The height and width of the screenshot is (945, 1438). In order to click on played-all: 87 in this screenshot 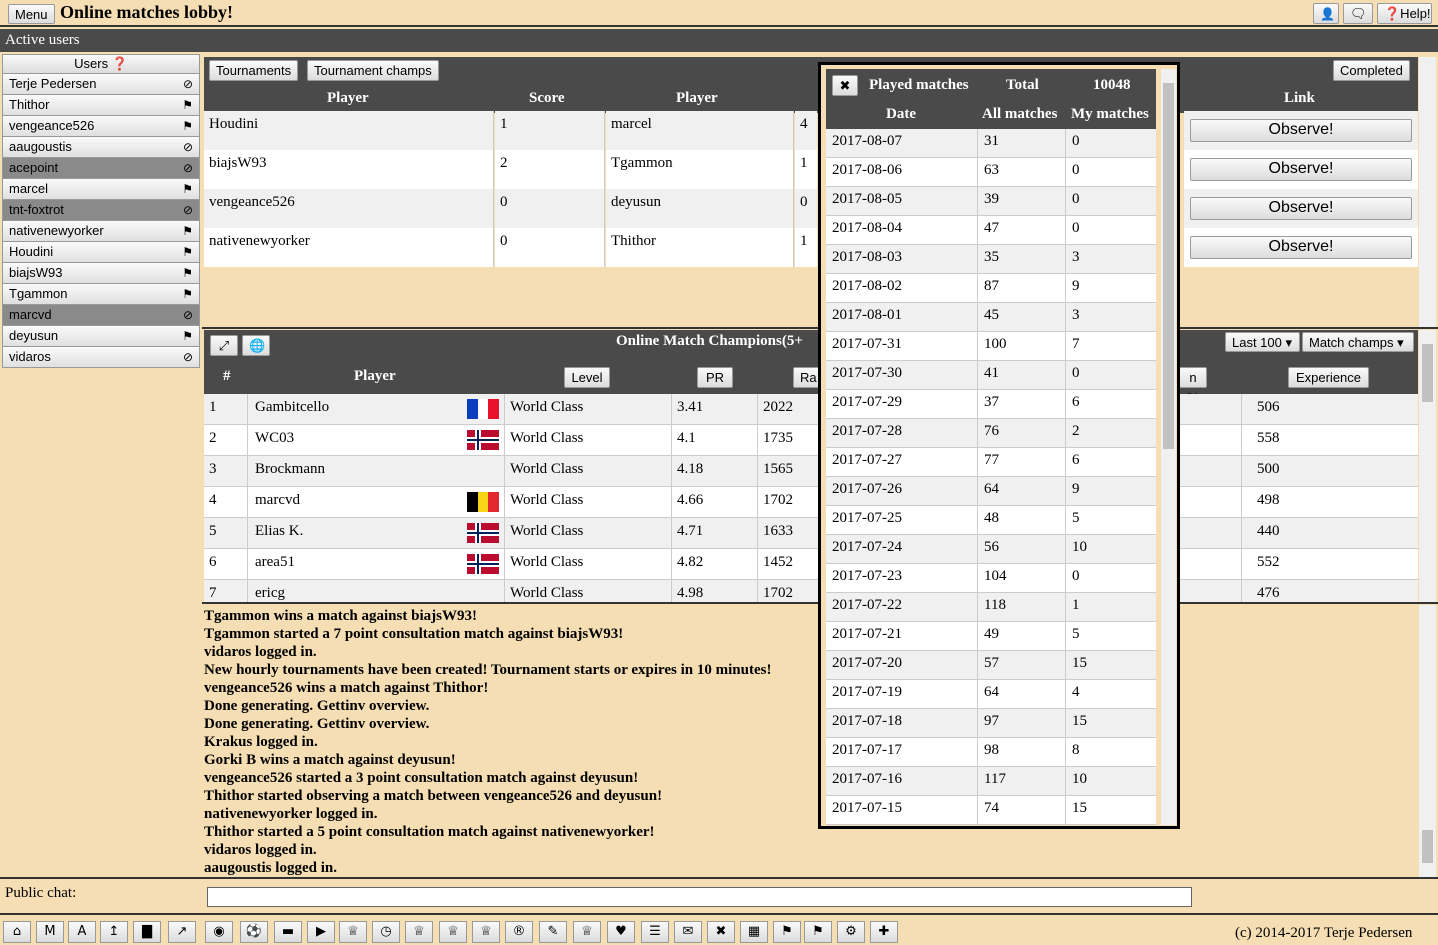, I will do `click(1022, 288)`.